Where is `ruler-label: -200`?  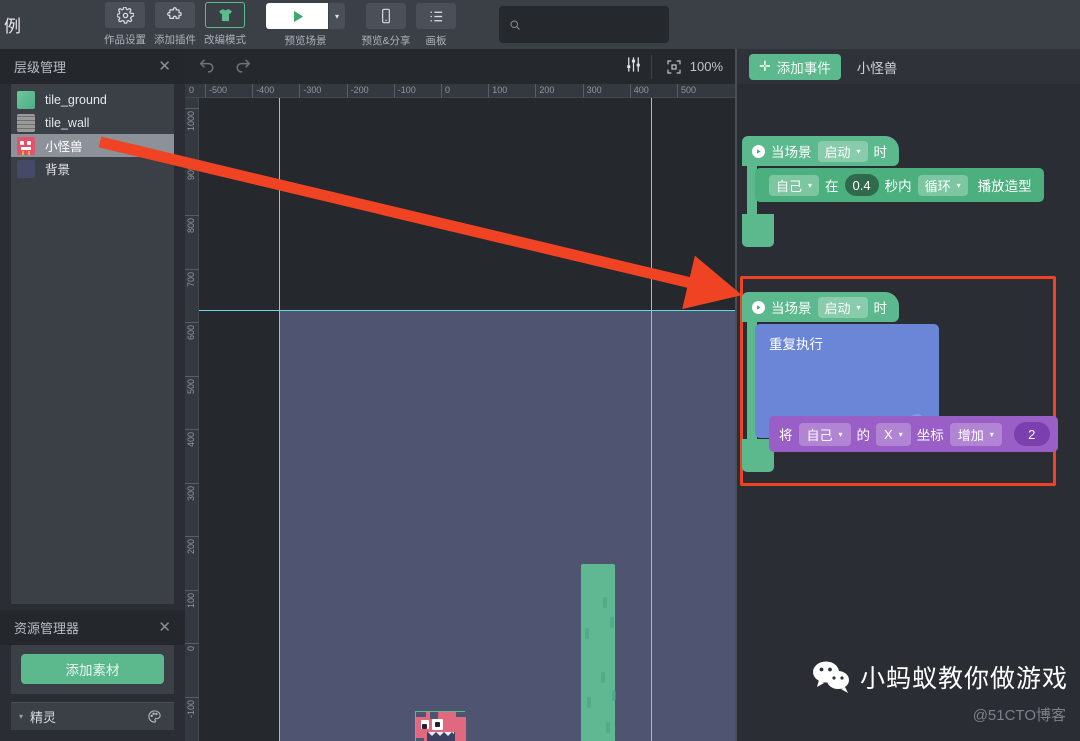
ruler-label: -200 is located at coordinates (359, 90).